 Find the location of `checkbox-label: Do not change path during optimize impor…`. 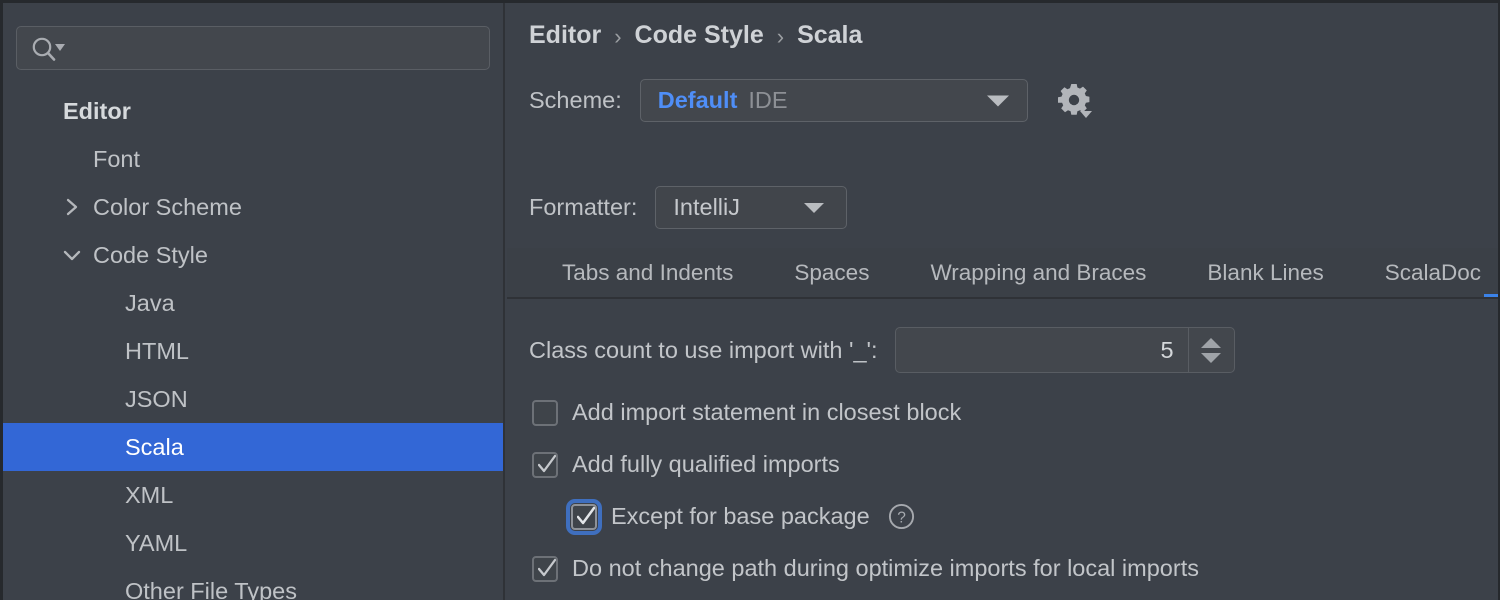

checkbox-label: Do not change path during optimize impor… is located at coordinates (885, 568).